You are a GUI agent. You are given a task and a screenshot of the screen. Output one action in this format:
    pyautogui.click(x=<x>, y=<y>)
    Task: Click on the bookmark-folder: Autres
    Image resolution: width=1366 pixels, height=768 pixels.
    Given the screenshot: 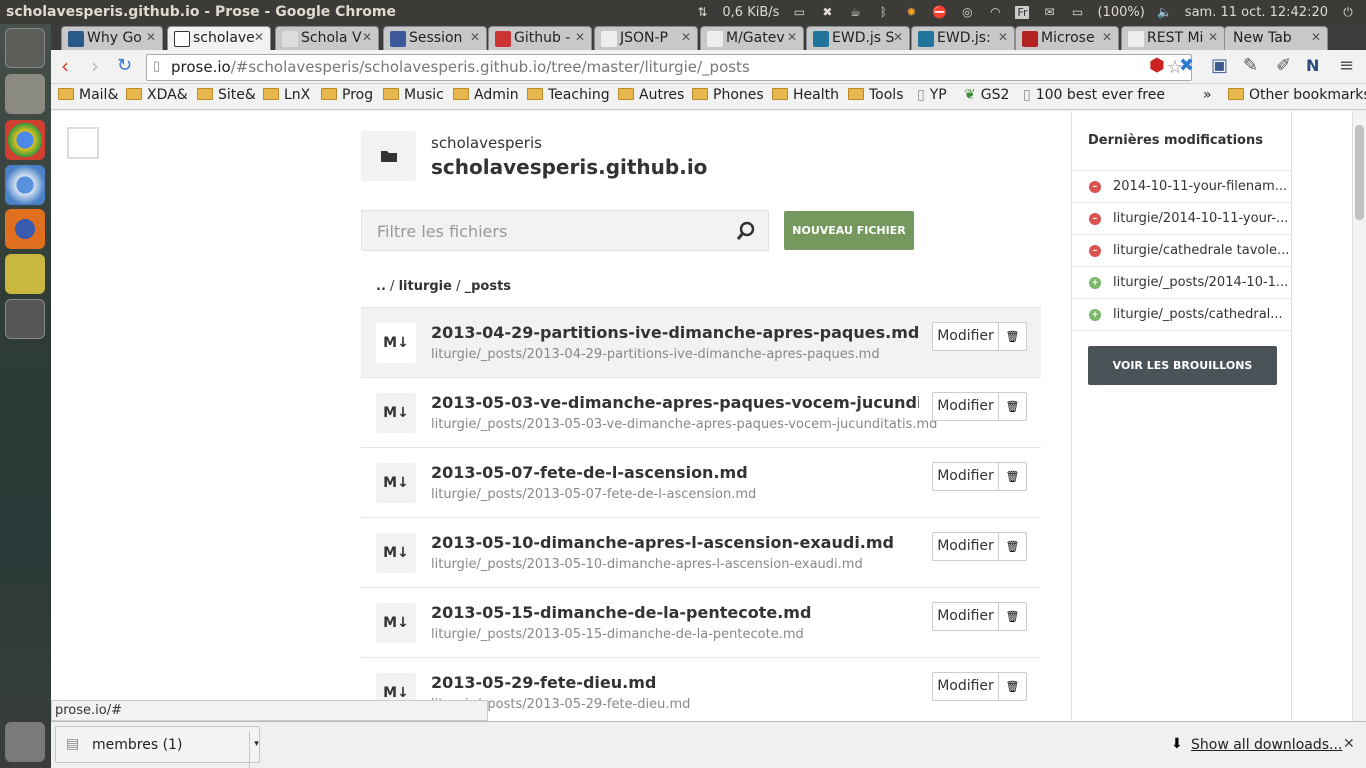 What is the action you would take?
    pyautogui.click(x=651, y=95)
    